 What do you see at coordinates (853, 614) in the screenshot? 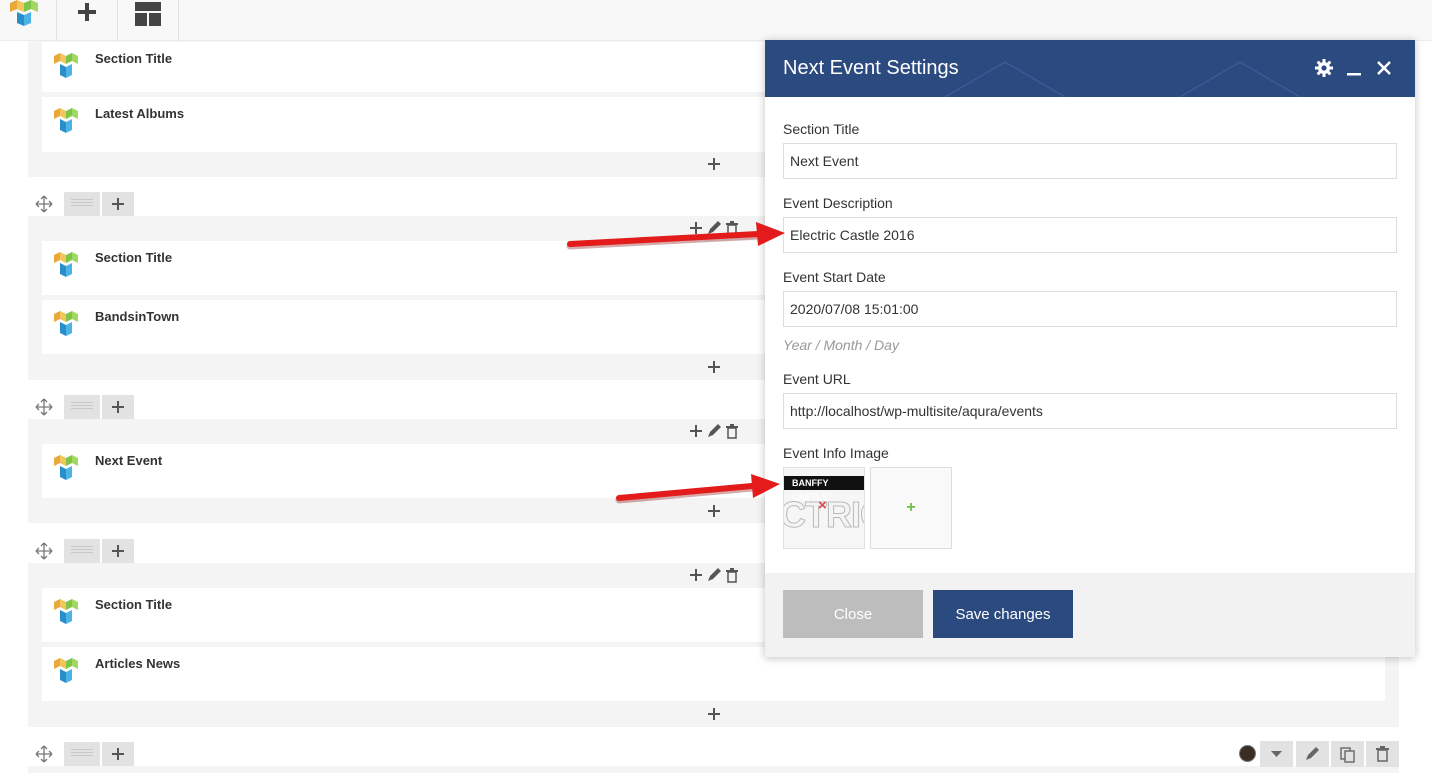
I see `close-button: Close` at bounding box center [853, 614].